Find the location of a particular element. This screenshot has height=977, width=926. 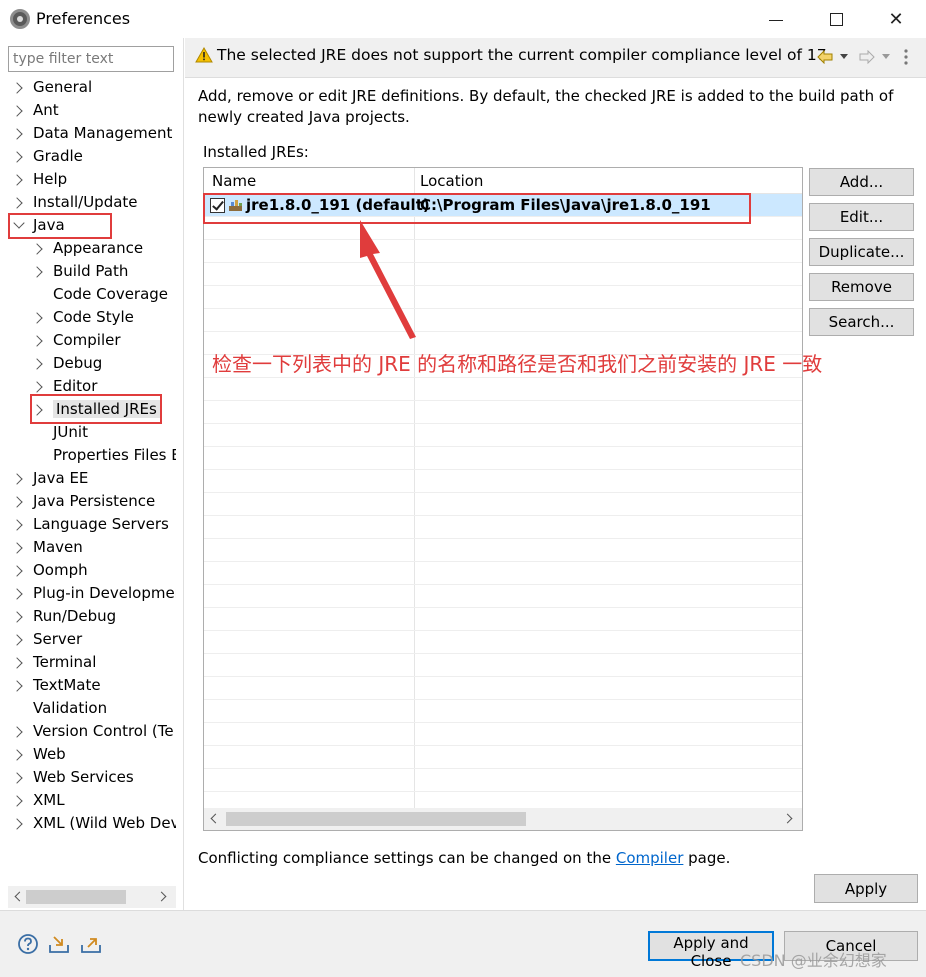

tree-item: Server is located at coordinates (46, 639).